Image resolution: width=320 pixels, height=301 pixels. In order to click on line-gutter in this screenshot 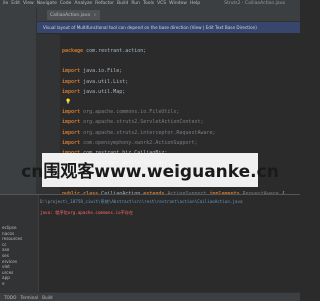, I will do `click(48, 114)`.